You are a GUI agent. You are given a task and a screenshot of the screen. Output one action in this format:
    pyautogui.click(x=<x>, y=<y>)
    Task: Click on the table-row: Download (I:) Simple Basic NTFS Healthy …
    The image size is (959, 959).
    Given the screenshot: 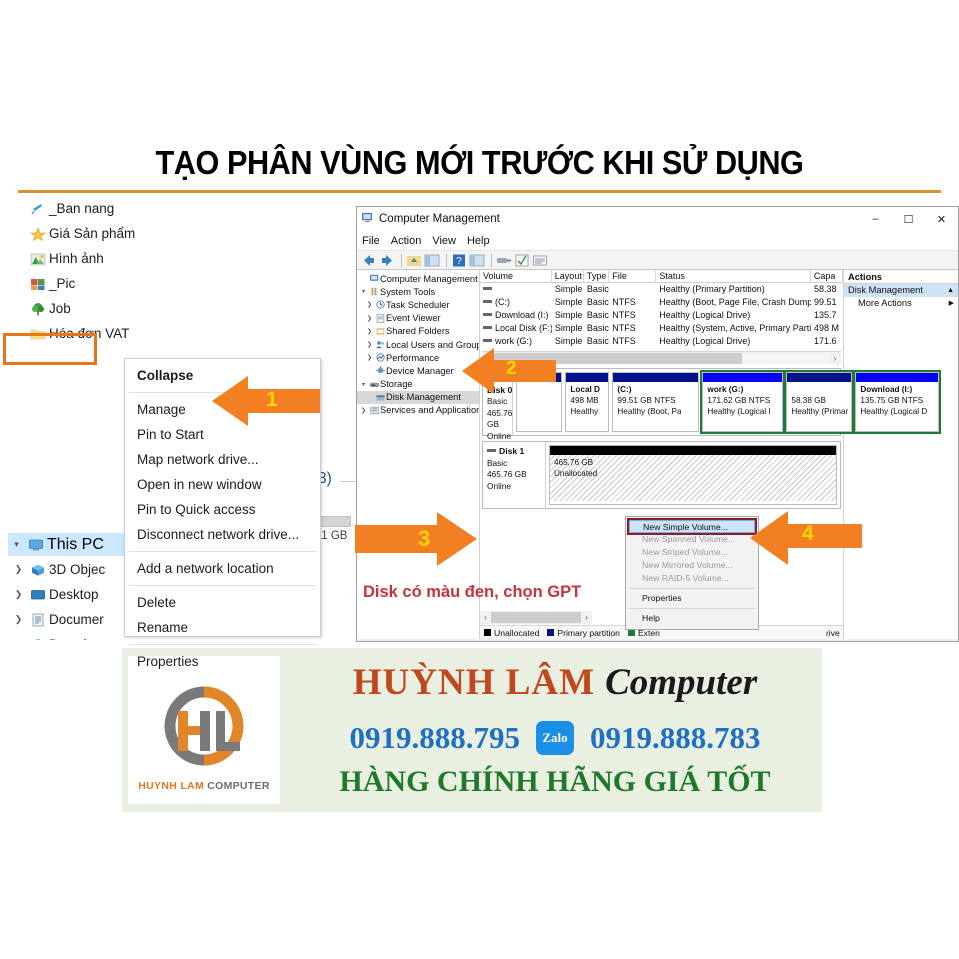 What is the action you would take?
    pyautogui.click(x=661, y=315)
    